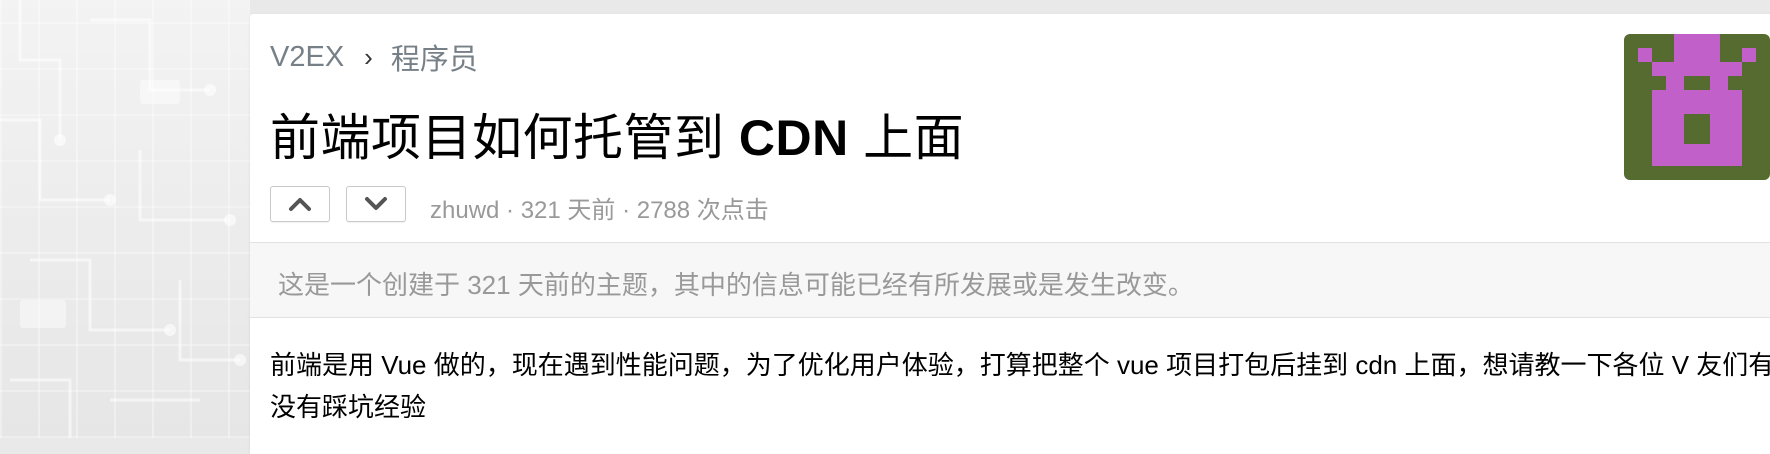 The width and height of the screenshot is (1770, 454). I want to click on background-pattern, so click(125, 219).